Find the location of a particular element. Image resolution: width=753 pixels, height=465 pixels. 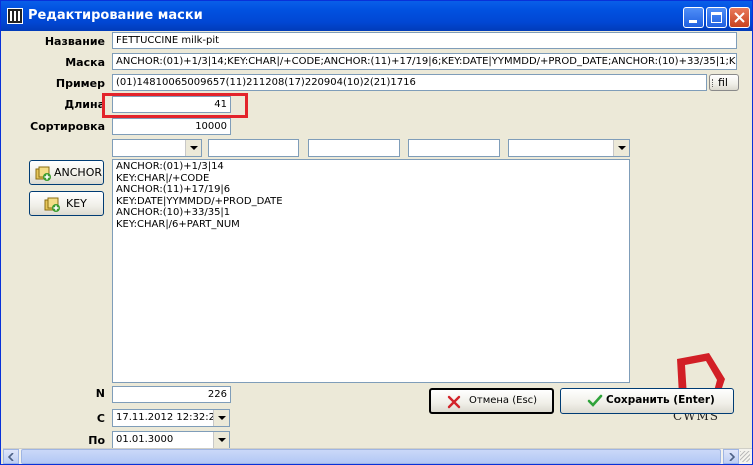

key-name-combo is located at coordinates (569, 148).